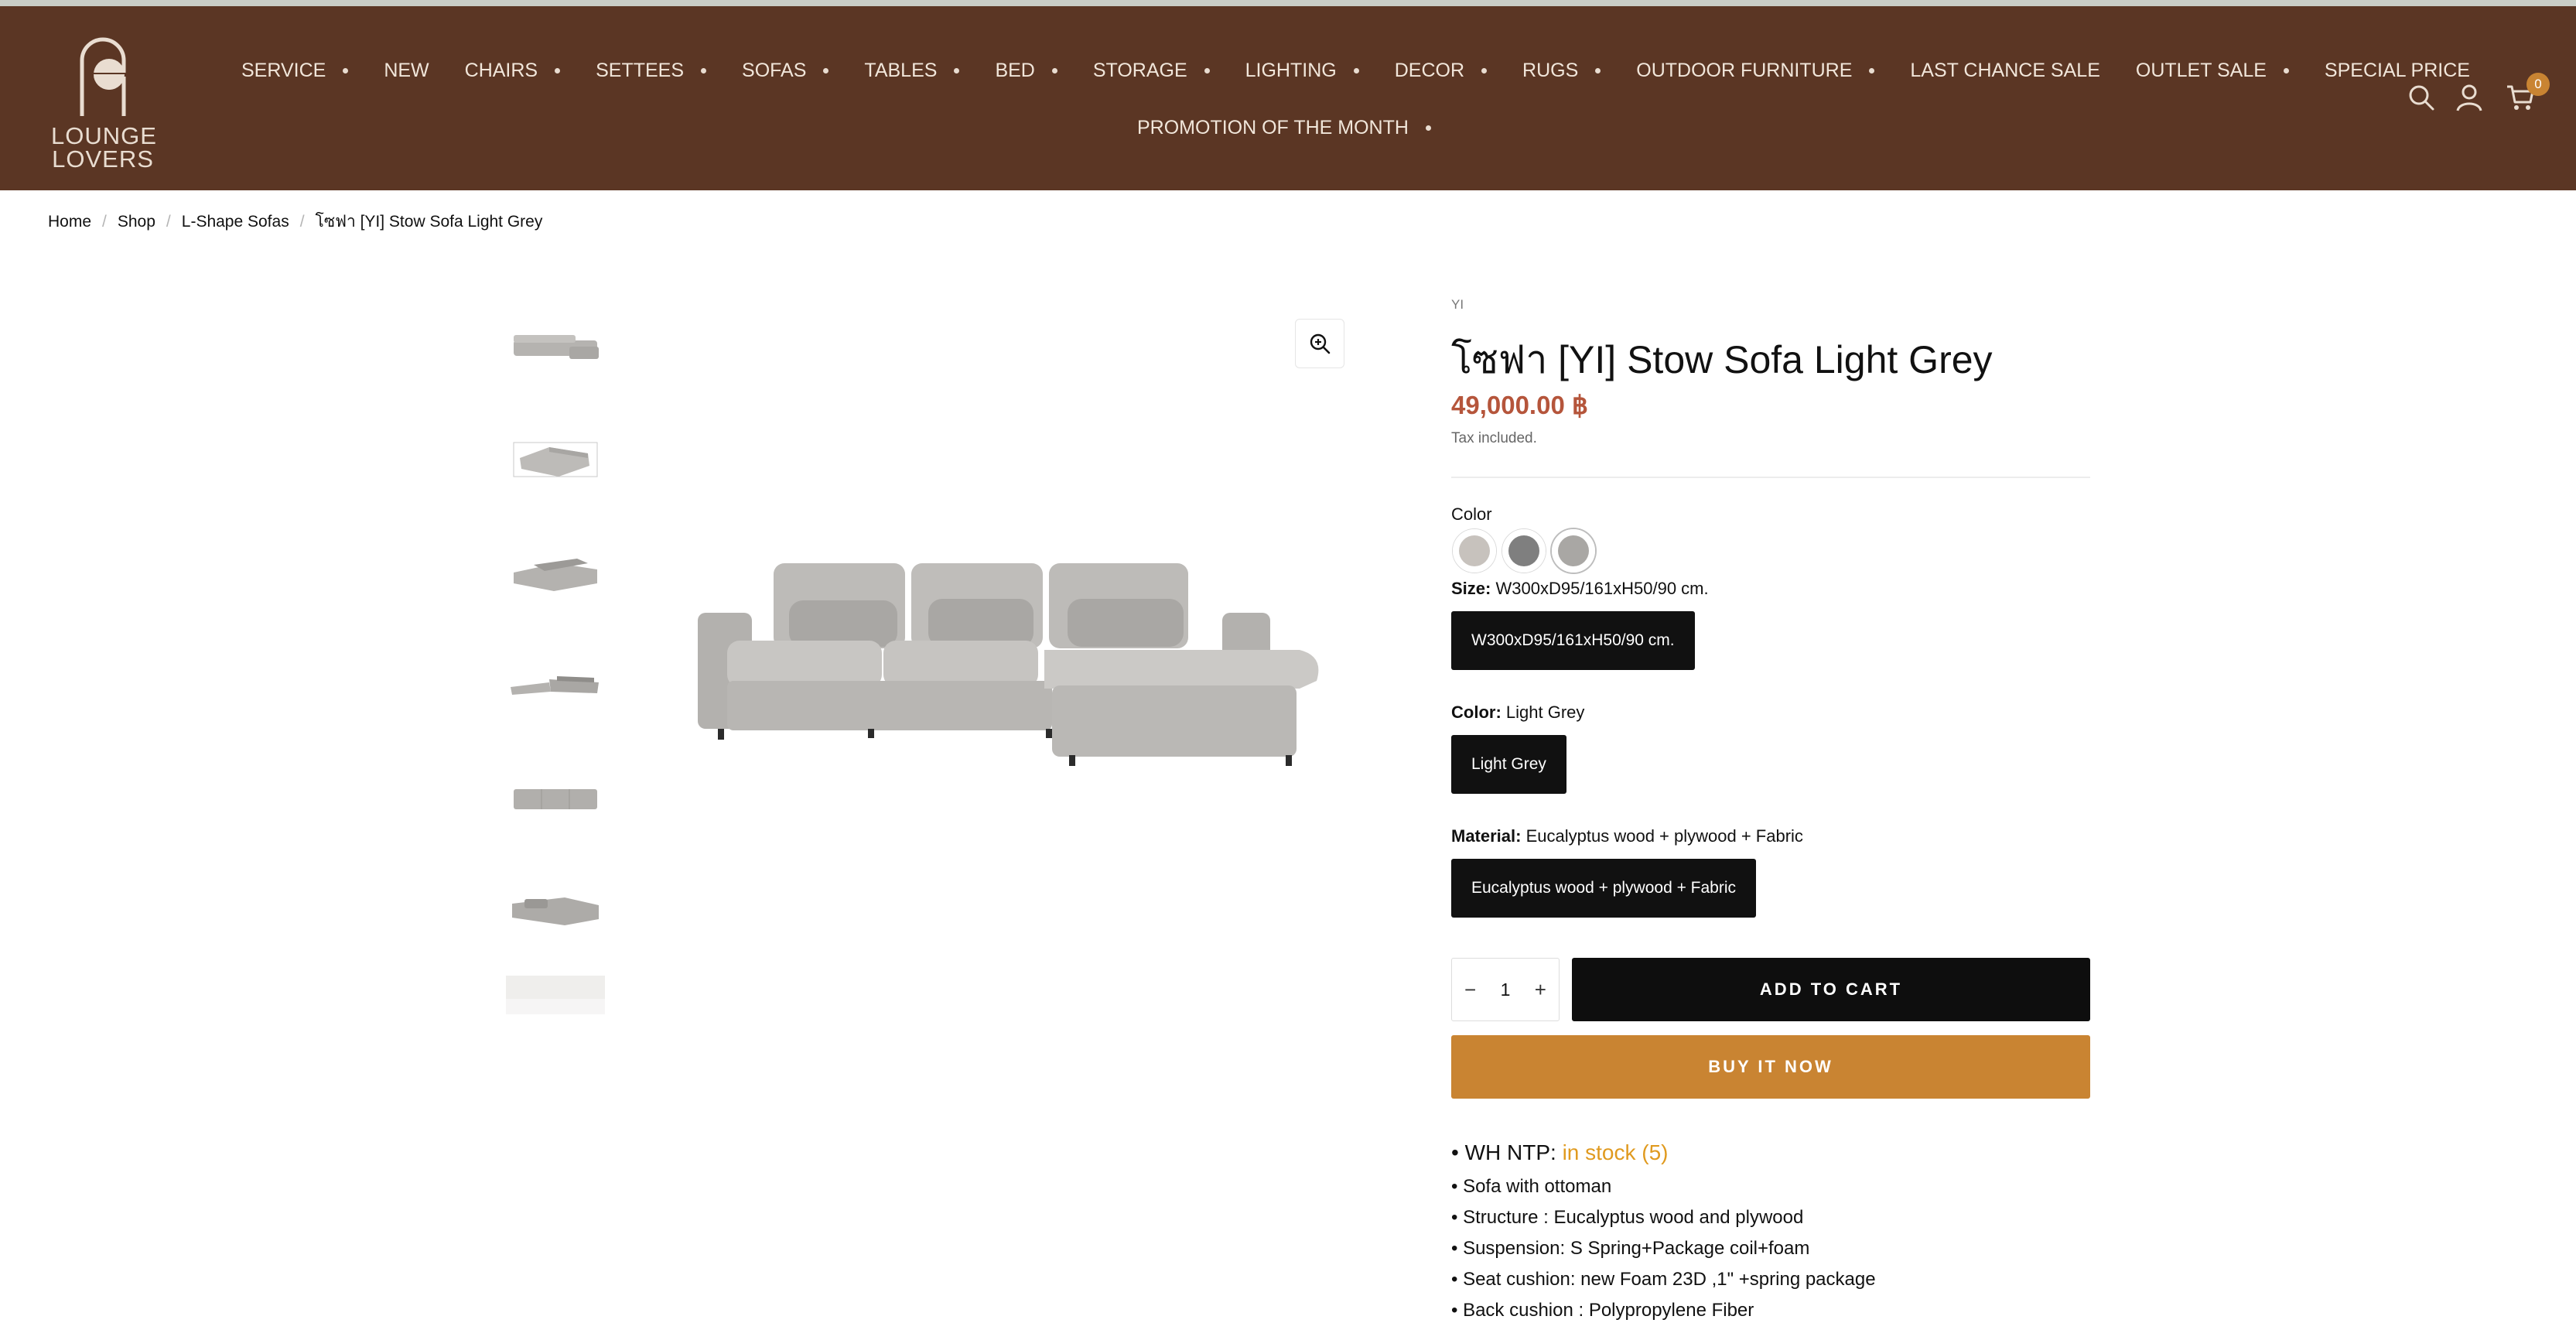 Image resolution: width=2576 pixels, height=1323 pixels. Describe the element at coordinates (1550, 70) in the screenshot. I see `nav-item-label: RUGS` at that location.